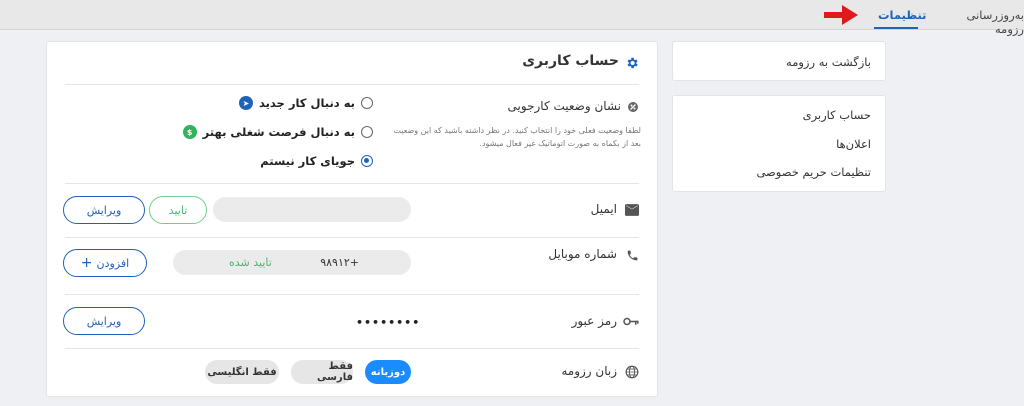 Image resolution: width=1024 pixels, height=406 pixels. What do you see at coordinates (603, 209) in the screenshot?
I see `email-label: ایمیل` at bounding box center [603, 209].